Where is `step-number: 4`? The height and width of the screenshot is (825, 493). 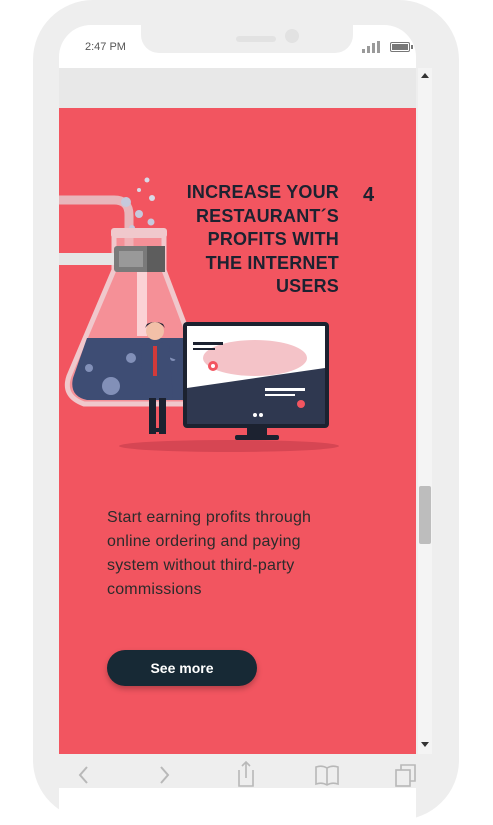 step-number: 4 is located at coordinates (369, 195).